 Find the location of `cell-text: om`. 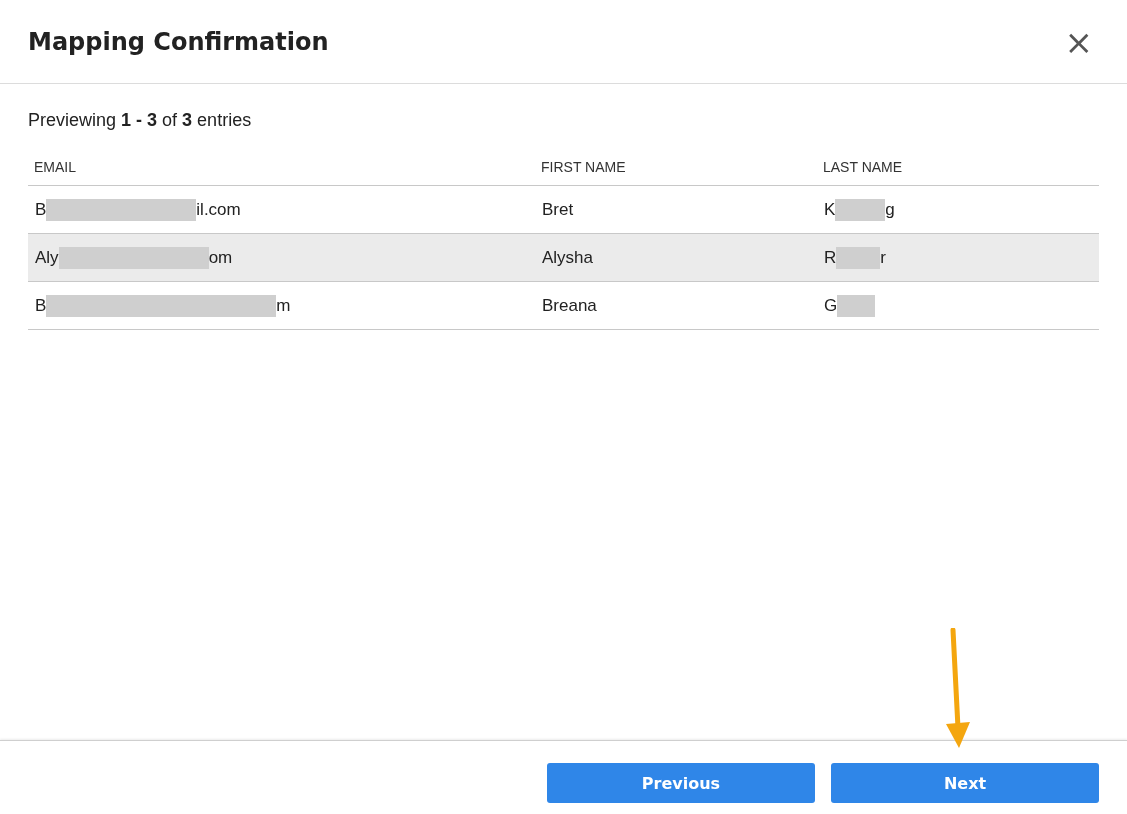

cell-text: om is located at coordinates (220, 257).